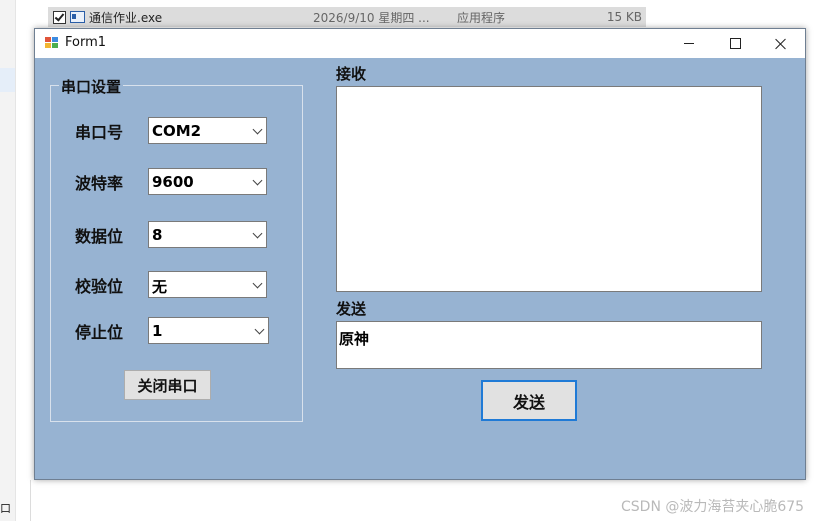 This screenshot has width=827, height=521. I want to click on app-icon, so click(51, 43).